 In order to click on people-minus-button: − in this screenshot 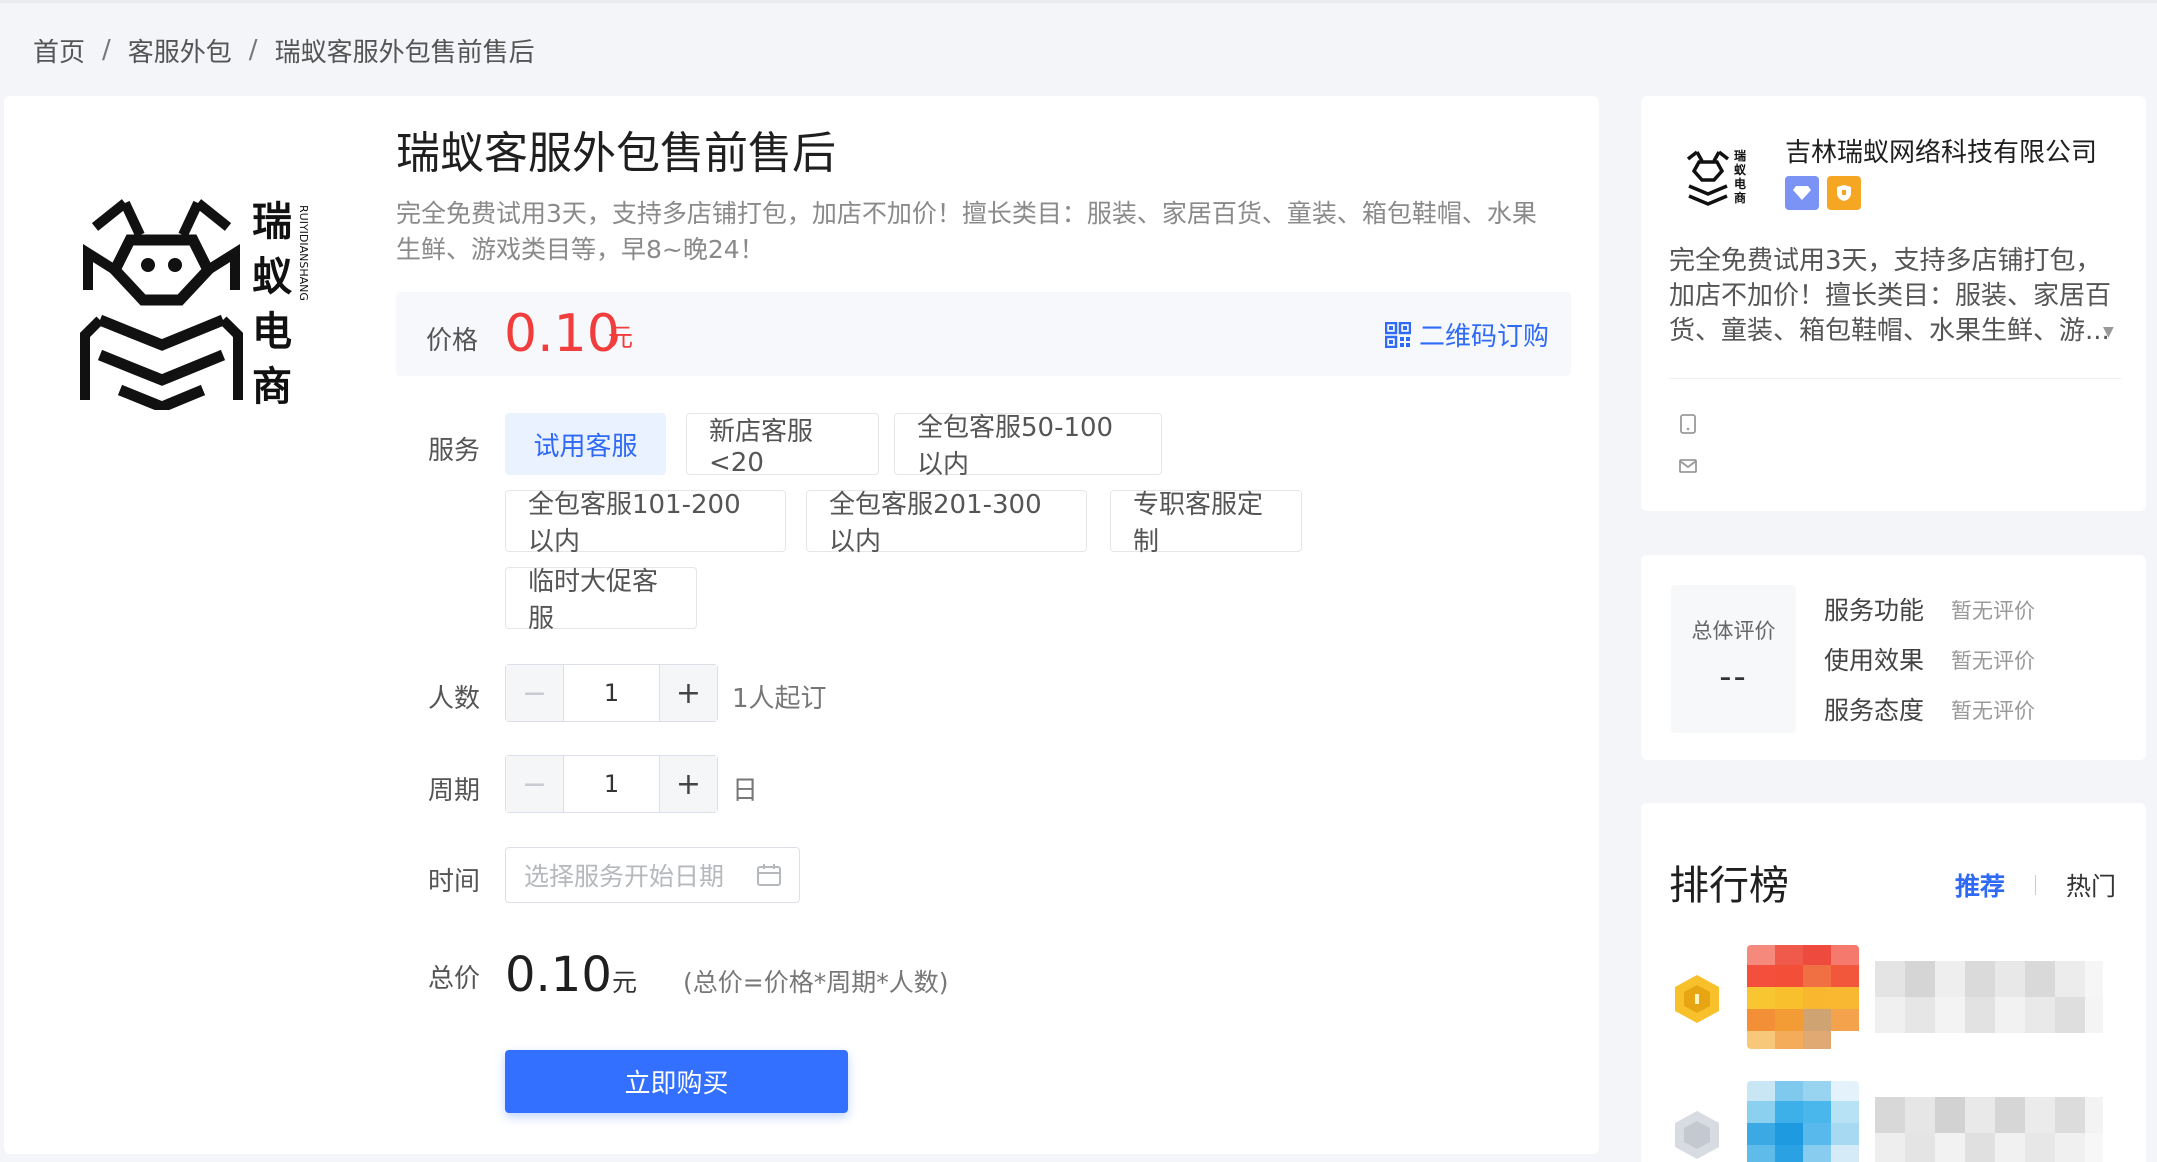, I will do `click(535, 693)`.